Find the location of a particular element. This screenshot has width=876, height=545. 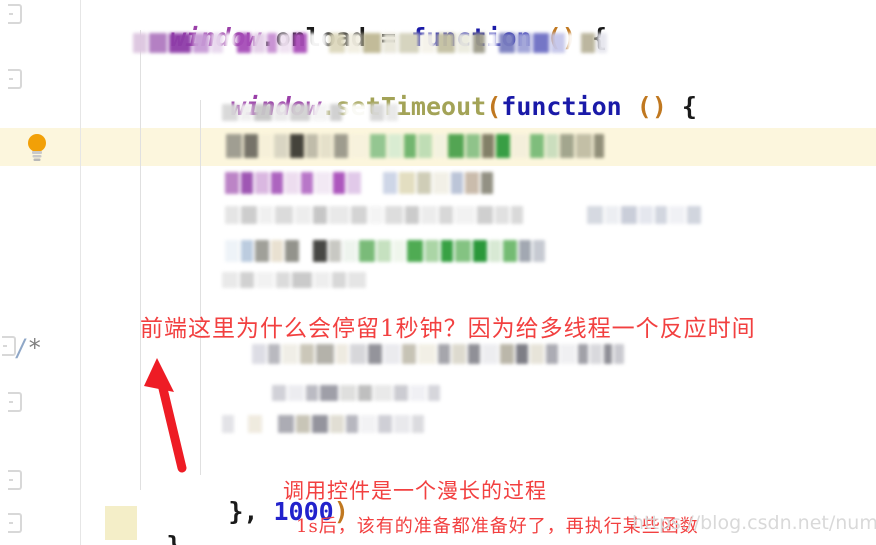

token-paren-close: ) is located at coordinates (659, 106).